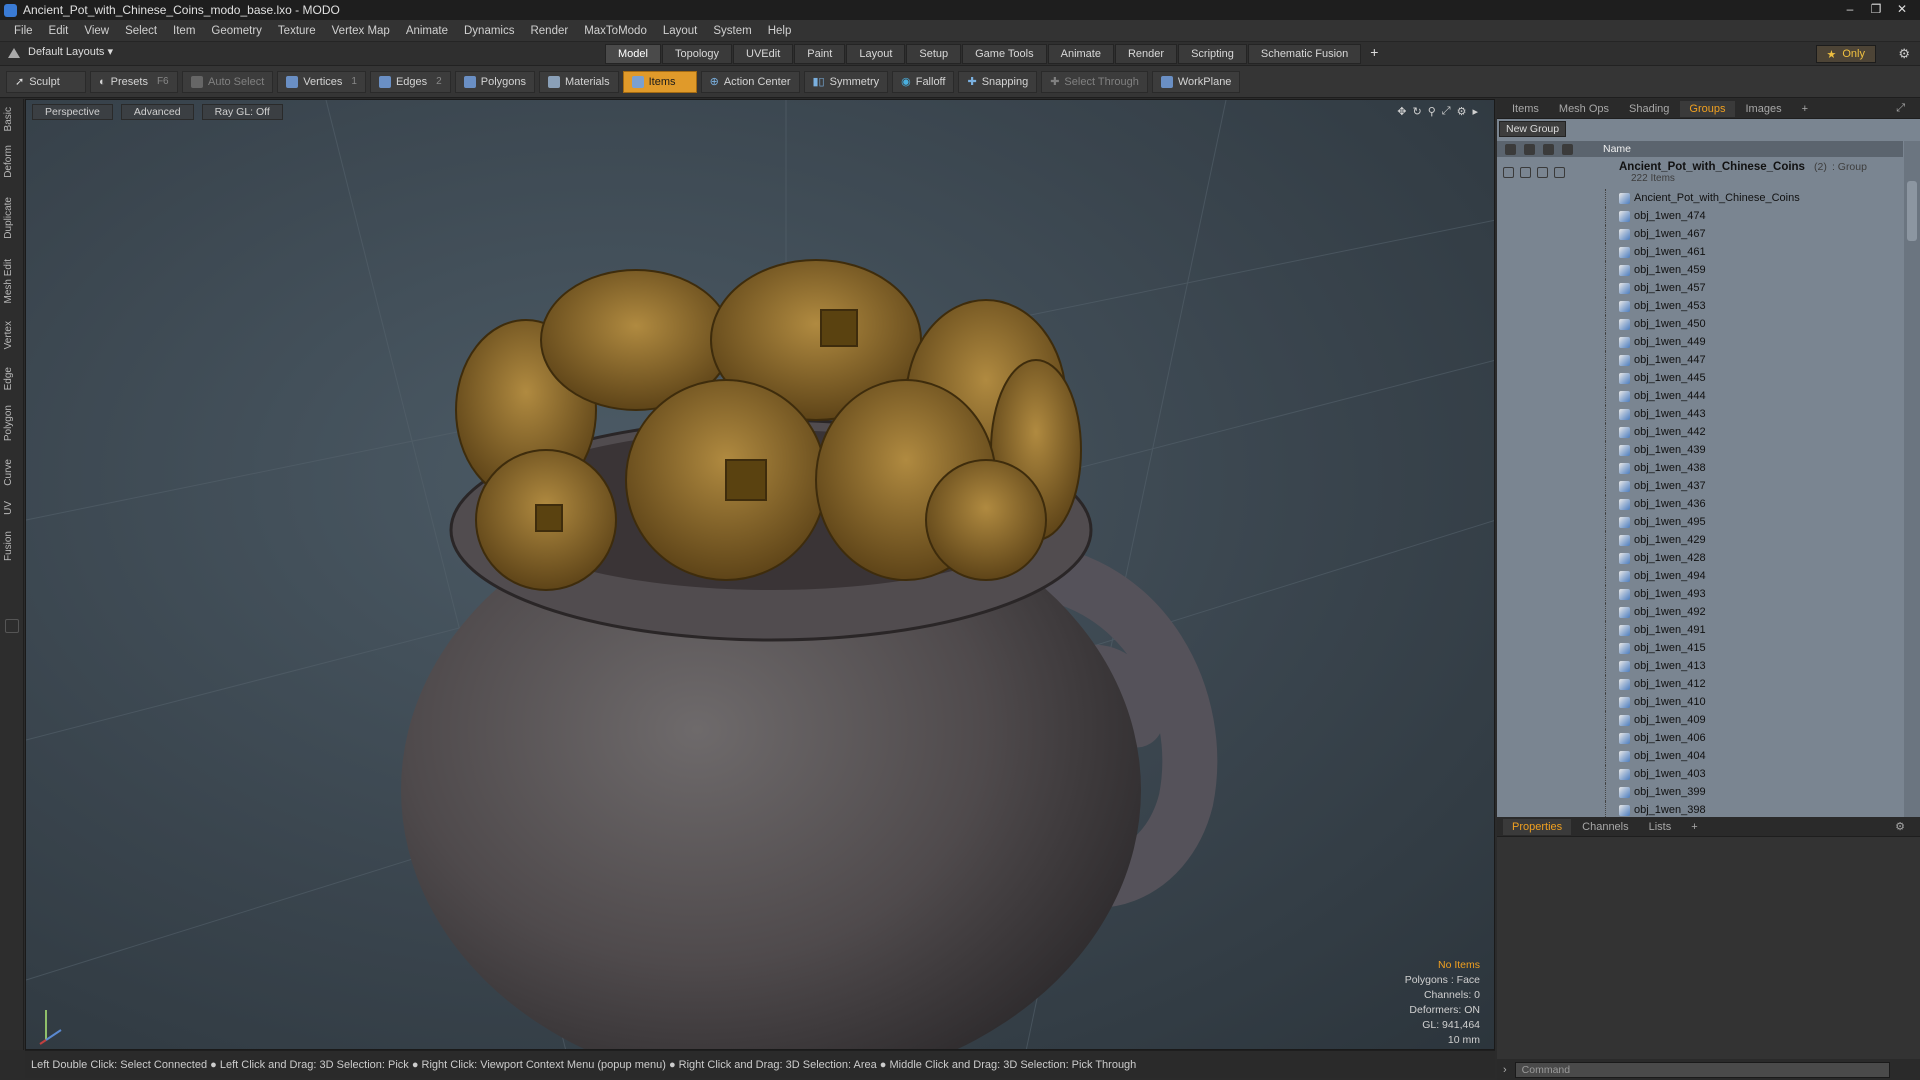 This screenshot has width=1920, height=1080. I want to click on close-icon: ✕, so click(1902, 9).